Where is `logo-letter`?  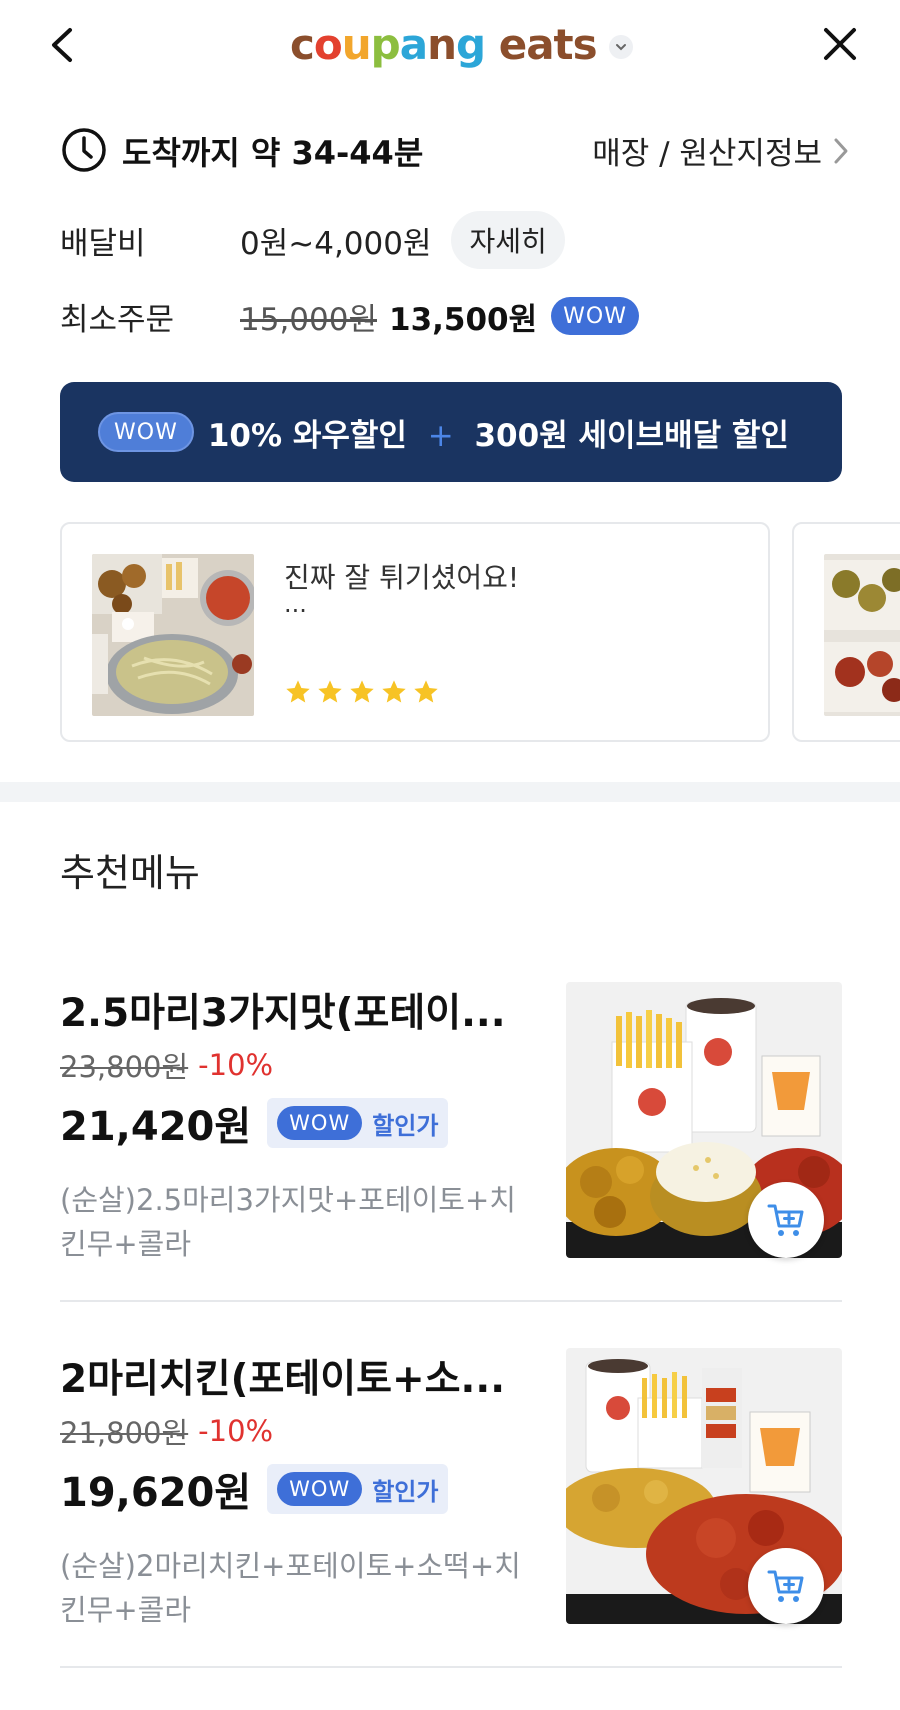
logo-letter is located at coordinates (492, 44).